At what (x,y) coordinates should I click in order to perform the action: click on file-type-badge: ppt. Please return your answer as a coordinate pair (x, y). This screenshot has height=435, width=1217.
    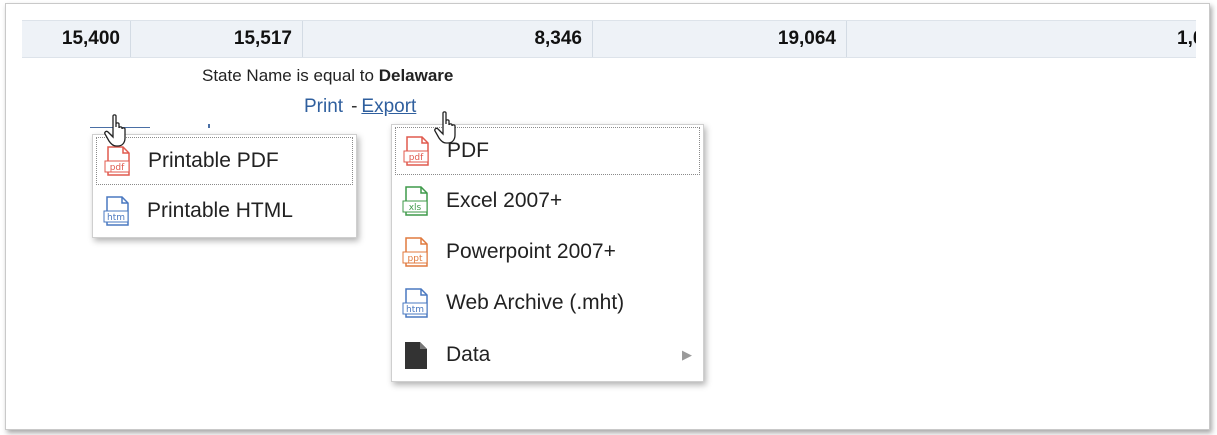
    Looking at the image, I should click on (415, 259).